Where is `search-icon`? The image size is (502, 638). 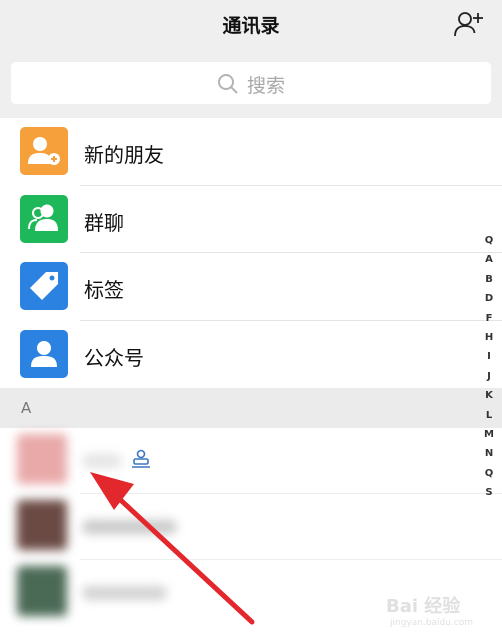
search-icon is located at coordinates (227, 84).